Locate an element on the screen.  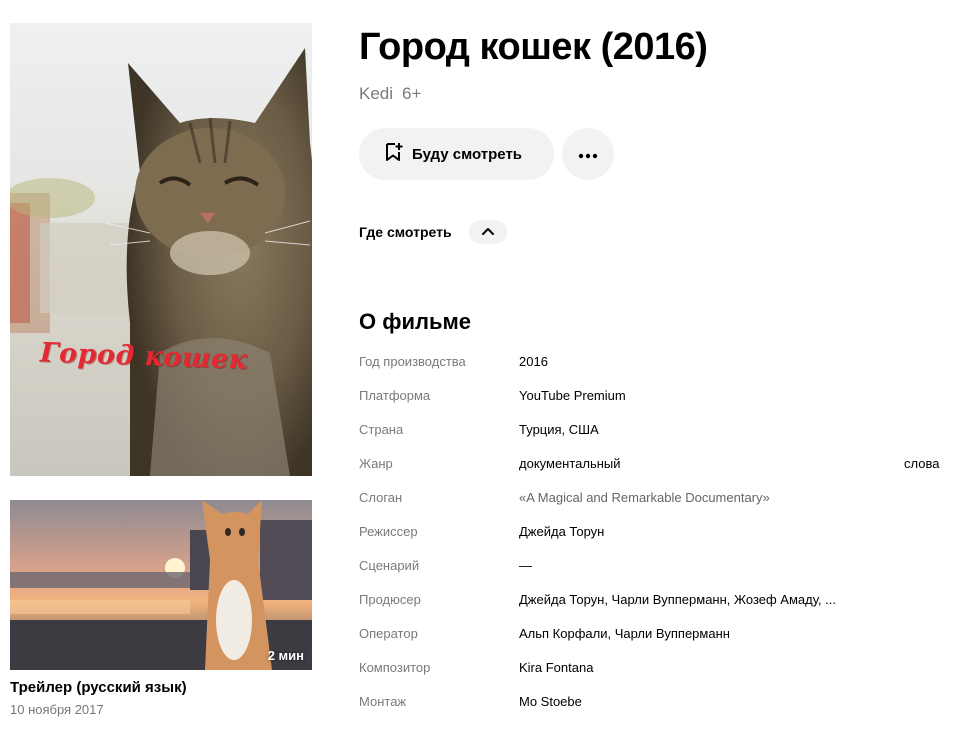
info-row-year: Год производства 2016 is located at coordinates (659, 368).